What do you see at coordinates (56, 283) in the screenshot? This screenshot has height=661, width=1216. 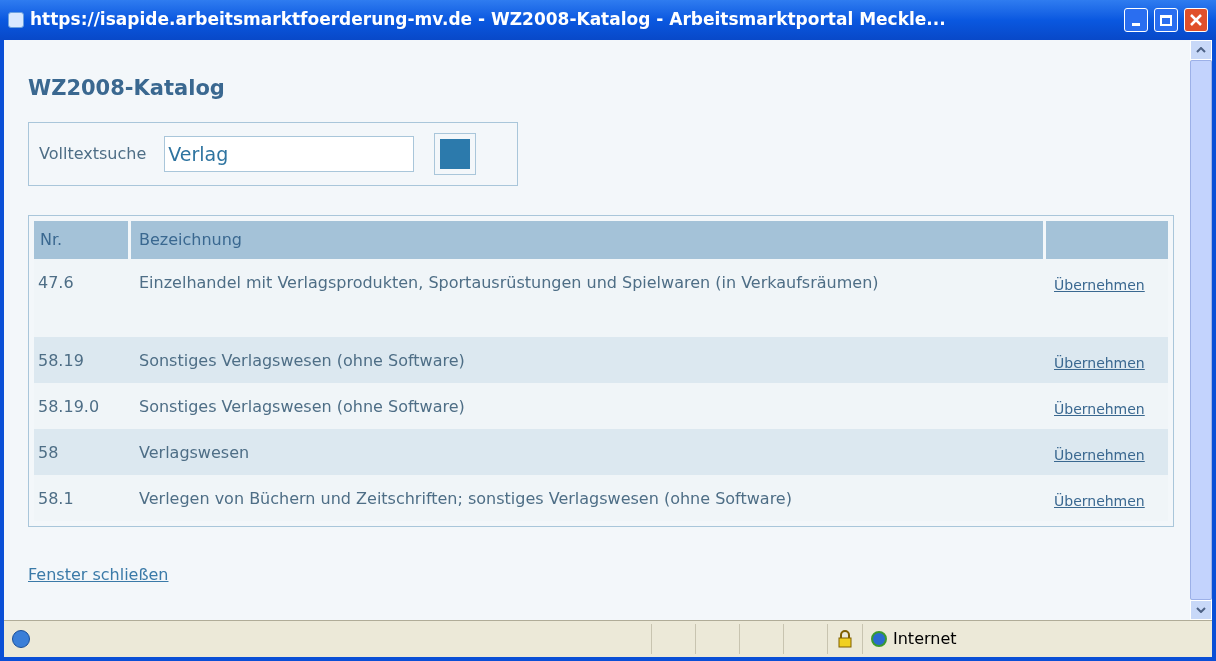 I see `table-cell-text: 47.6` at bounding box center [56, 283].